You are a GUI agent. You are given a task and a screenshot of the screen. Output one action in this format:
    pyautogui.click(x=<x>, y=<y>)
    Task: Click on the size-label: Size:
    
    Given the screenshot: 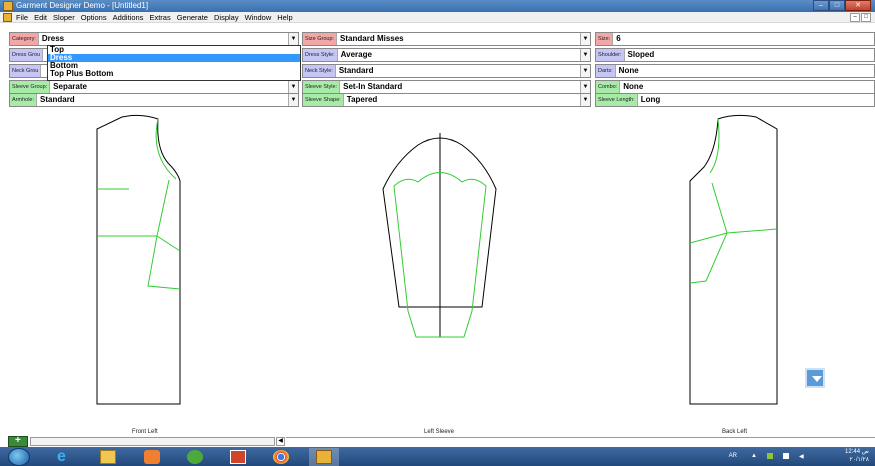 What is the action you would take?
    pyautogui.click(x=605, y=39)
    